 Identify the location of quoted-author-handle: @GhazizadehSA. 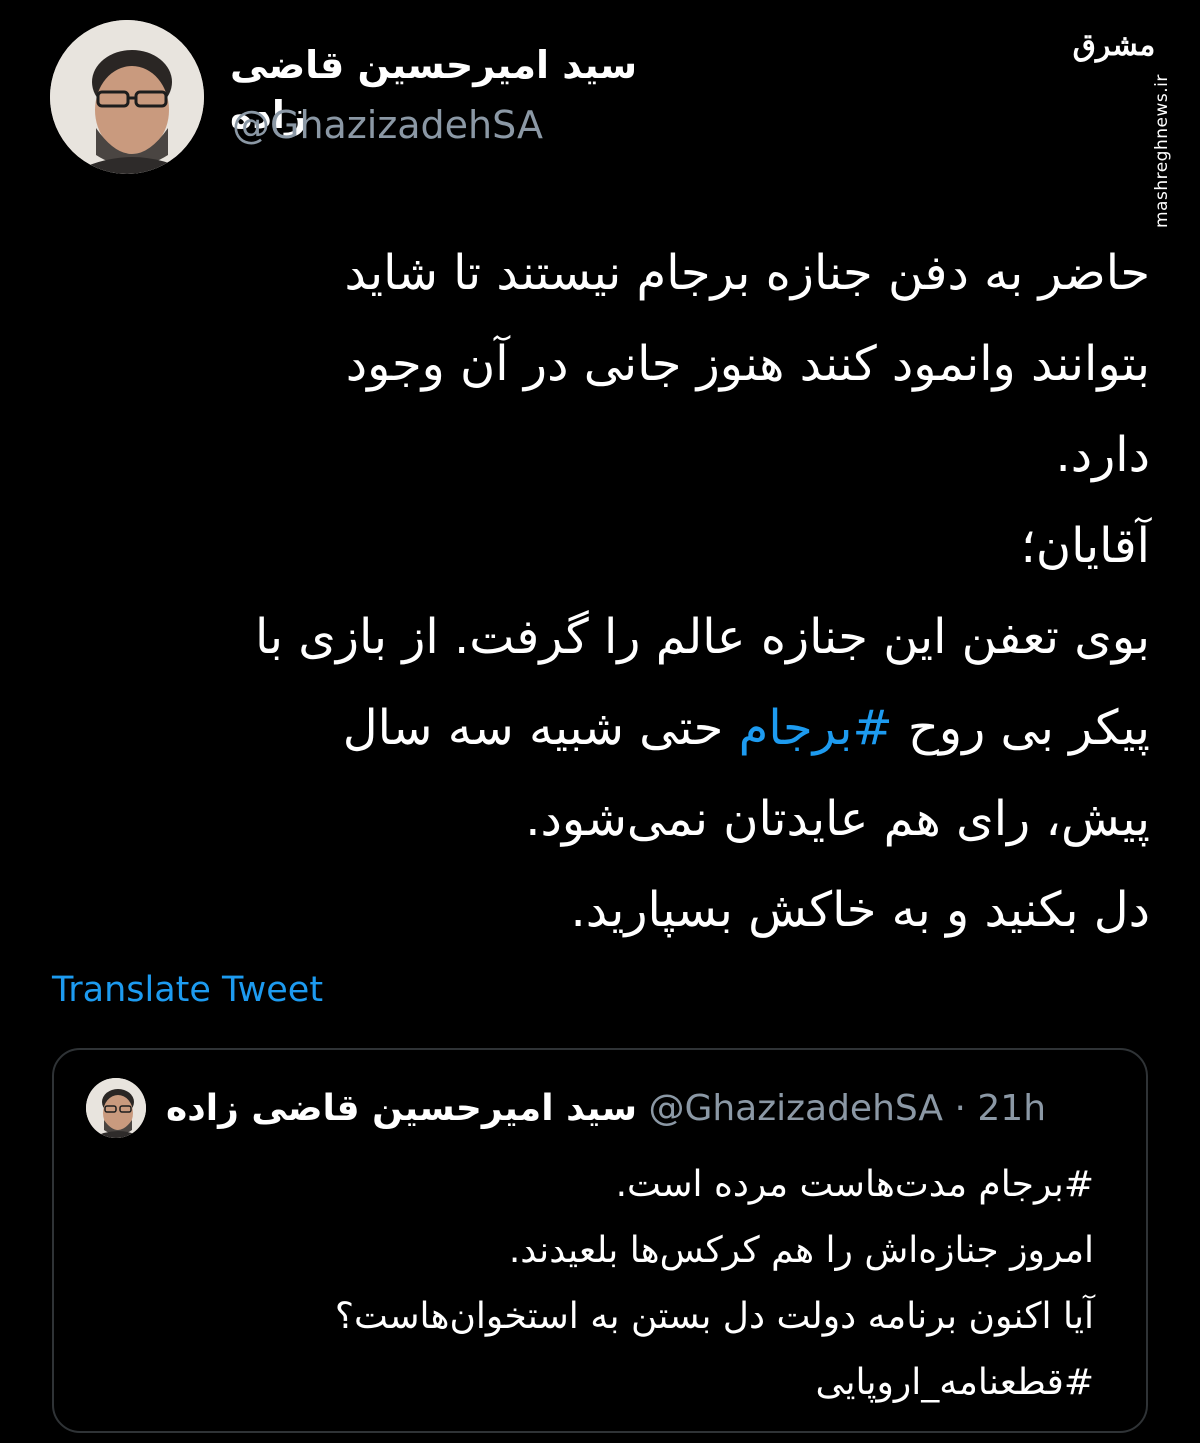
(796, 1108).